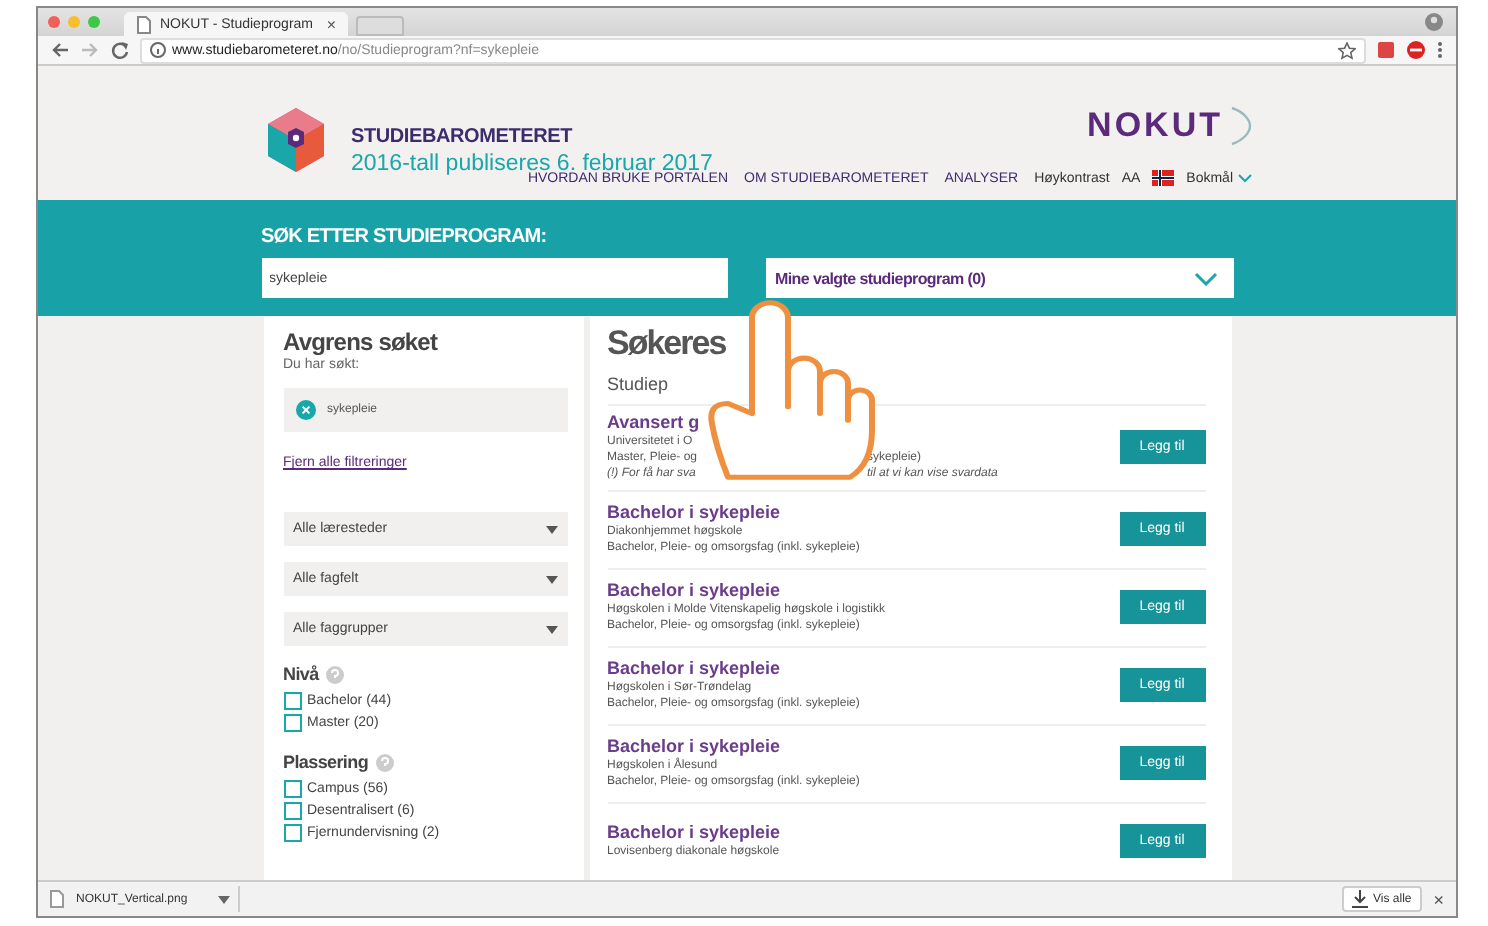 The image size is (1488, 926). I want to click on brand-name: STUDIEBAROMETERET, so click(463, 137).